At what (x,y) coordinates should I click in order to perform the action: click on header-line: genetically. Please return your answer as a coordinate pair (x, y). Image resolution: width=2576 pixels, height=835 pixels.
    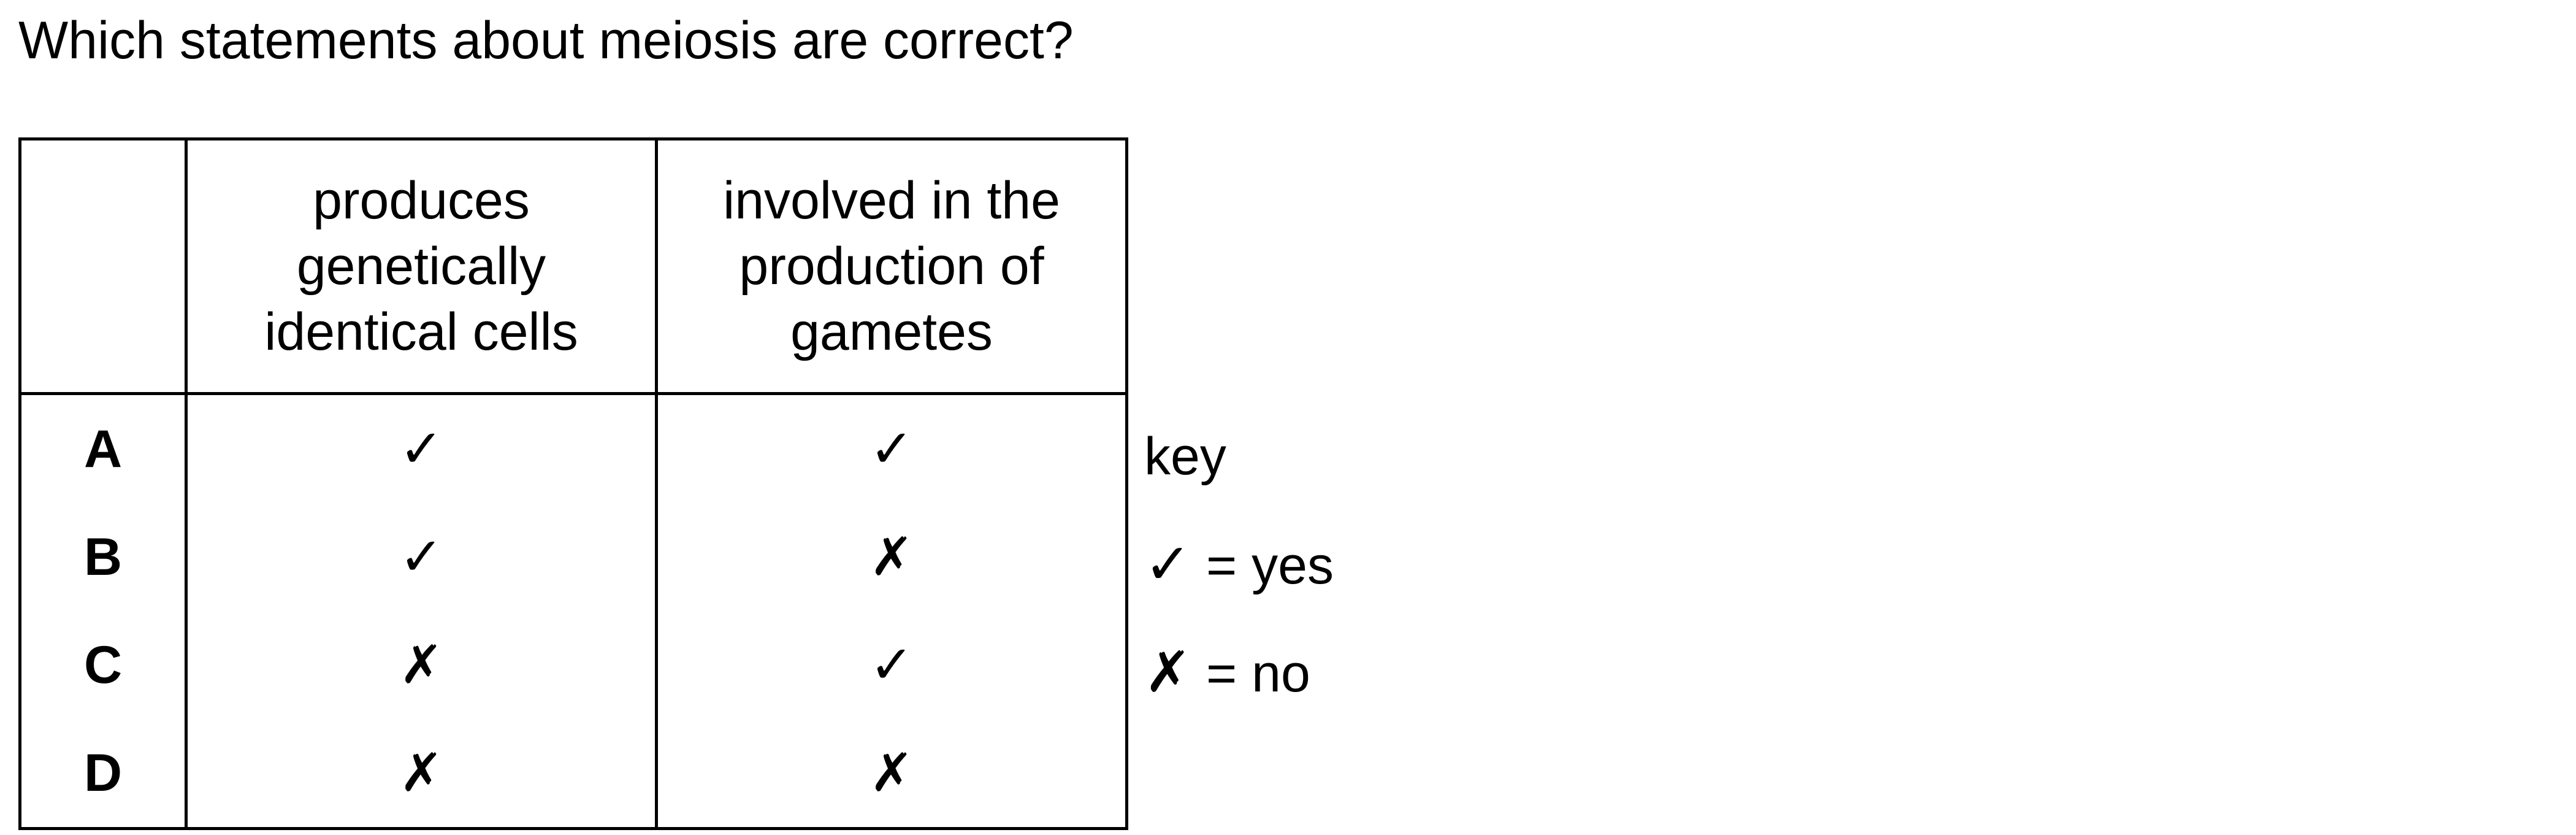
    Looking at the image, I should click on (421, 266).